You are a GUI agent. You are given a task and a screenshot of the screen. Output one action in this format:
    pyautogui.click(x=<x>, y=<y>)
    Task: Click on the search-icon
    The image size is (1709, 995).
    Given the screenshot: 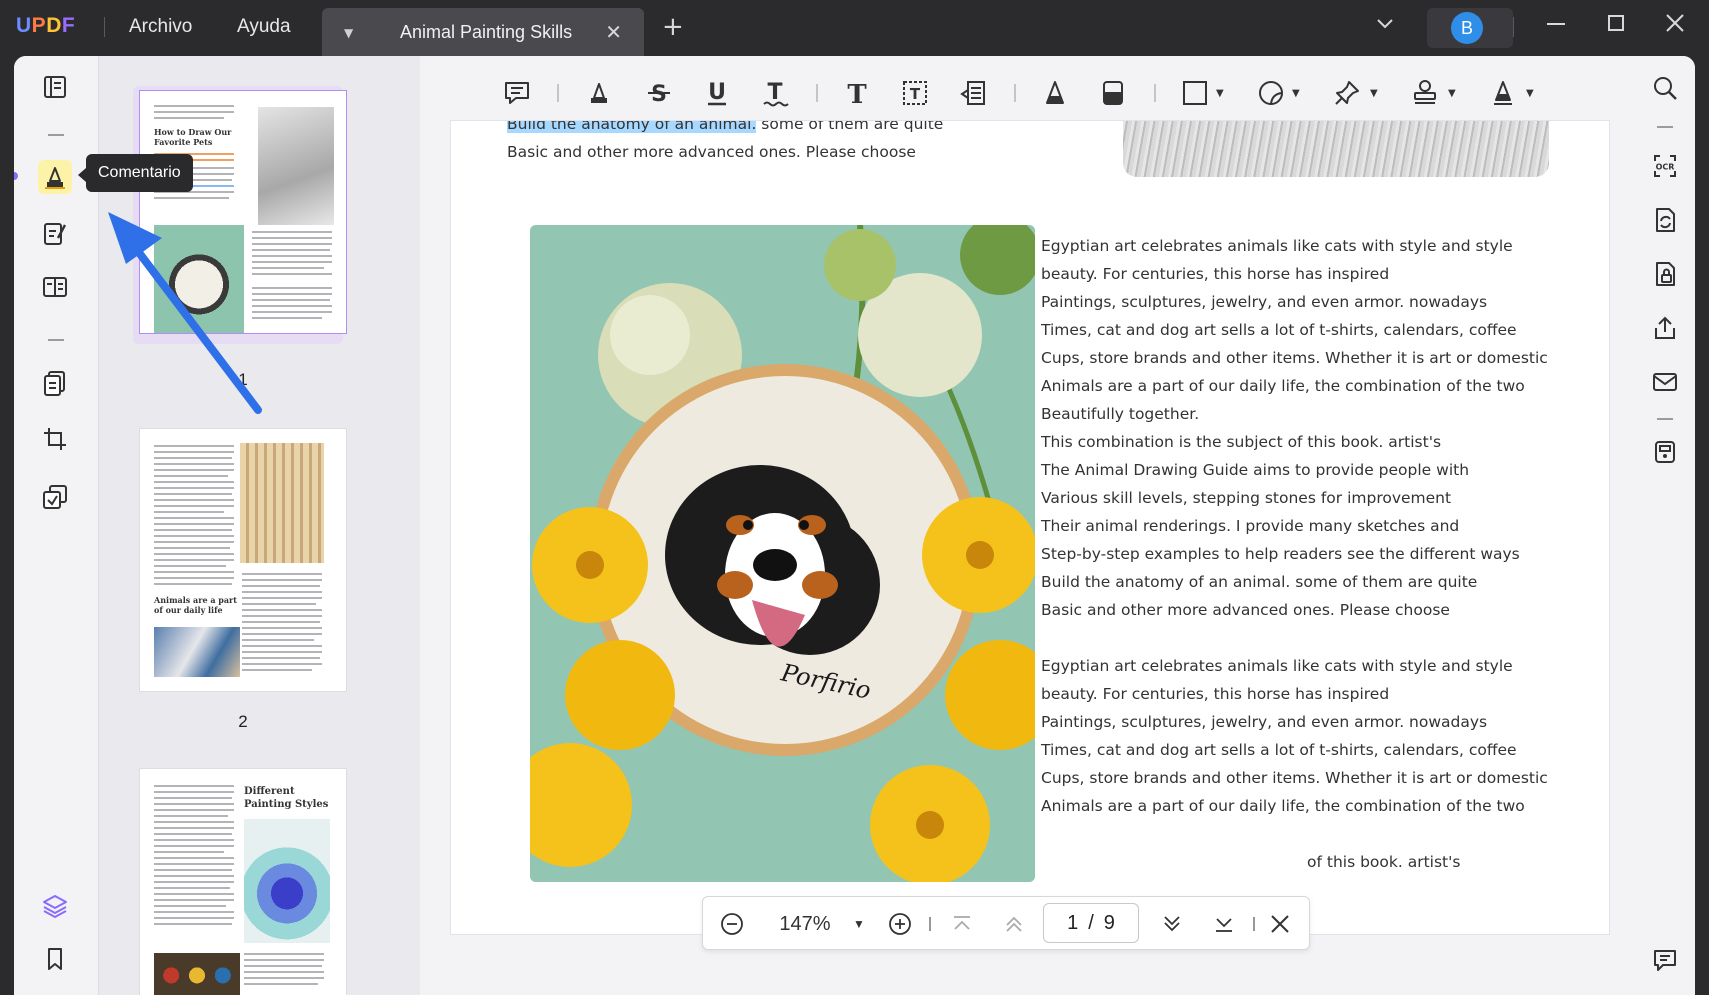 What is the action you would take?
    pyautogui.click(x=1665, y=88)
    